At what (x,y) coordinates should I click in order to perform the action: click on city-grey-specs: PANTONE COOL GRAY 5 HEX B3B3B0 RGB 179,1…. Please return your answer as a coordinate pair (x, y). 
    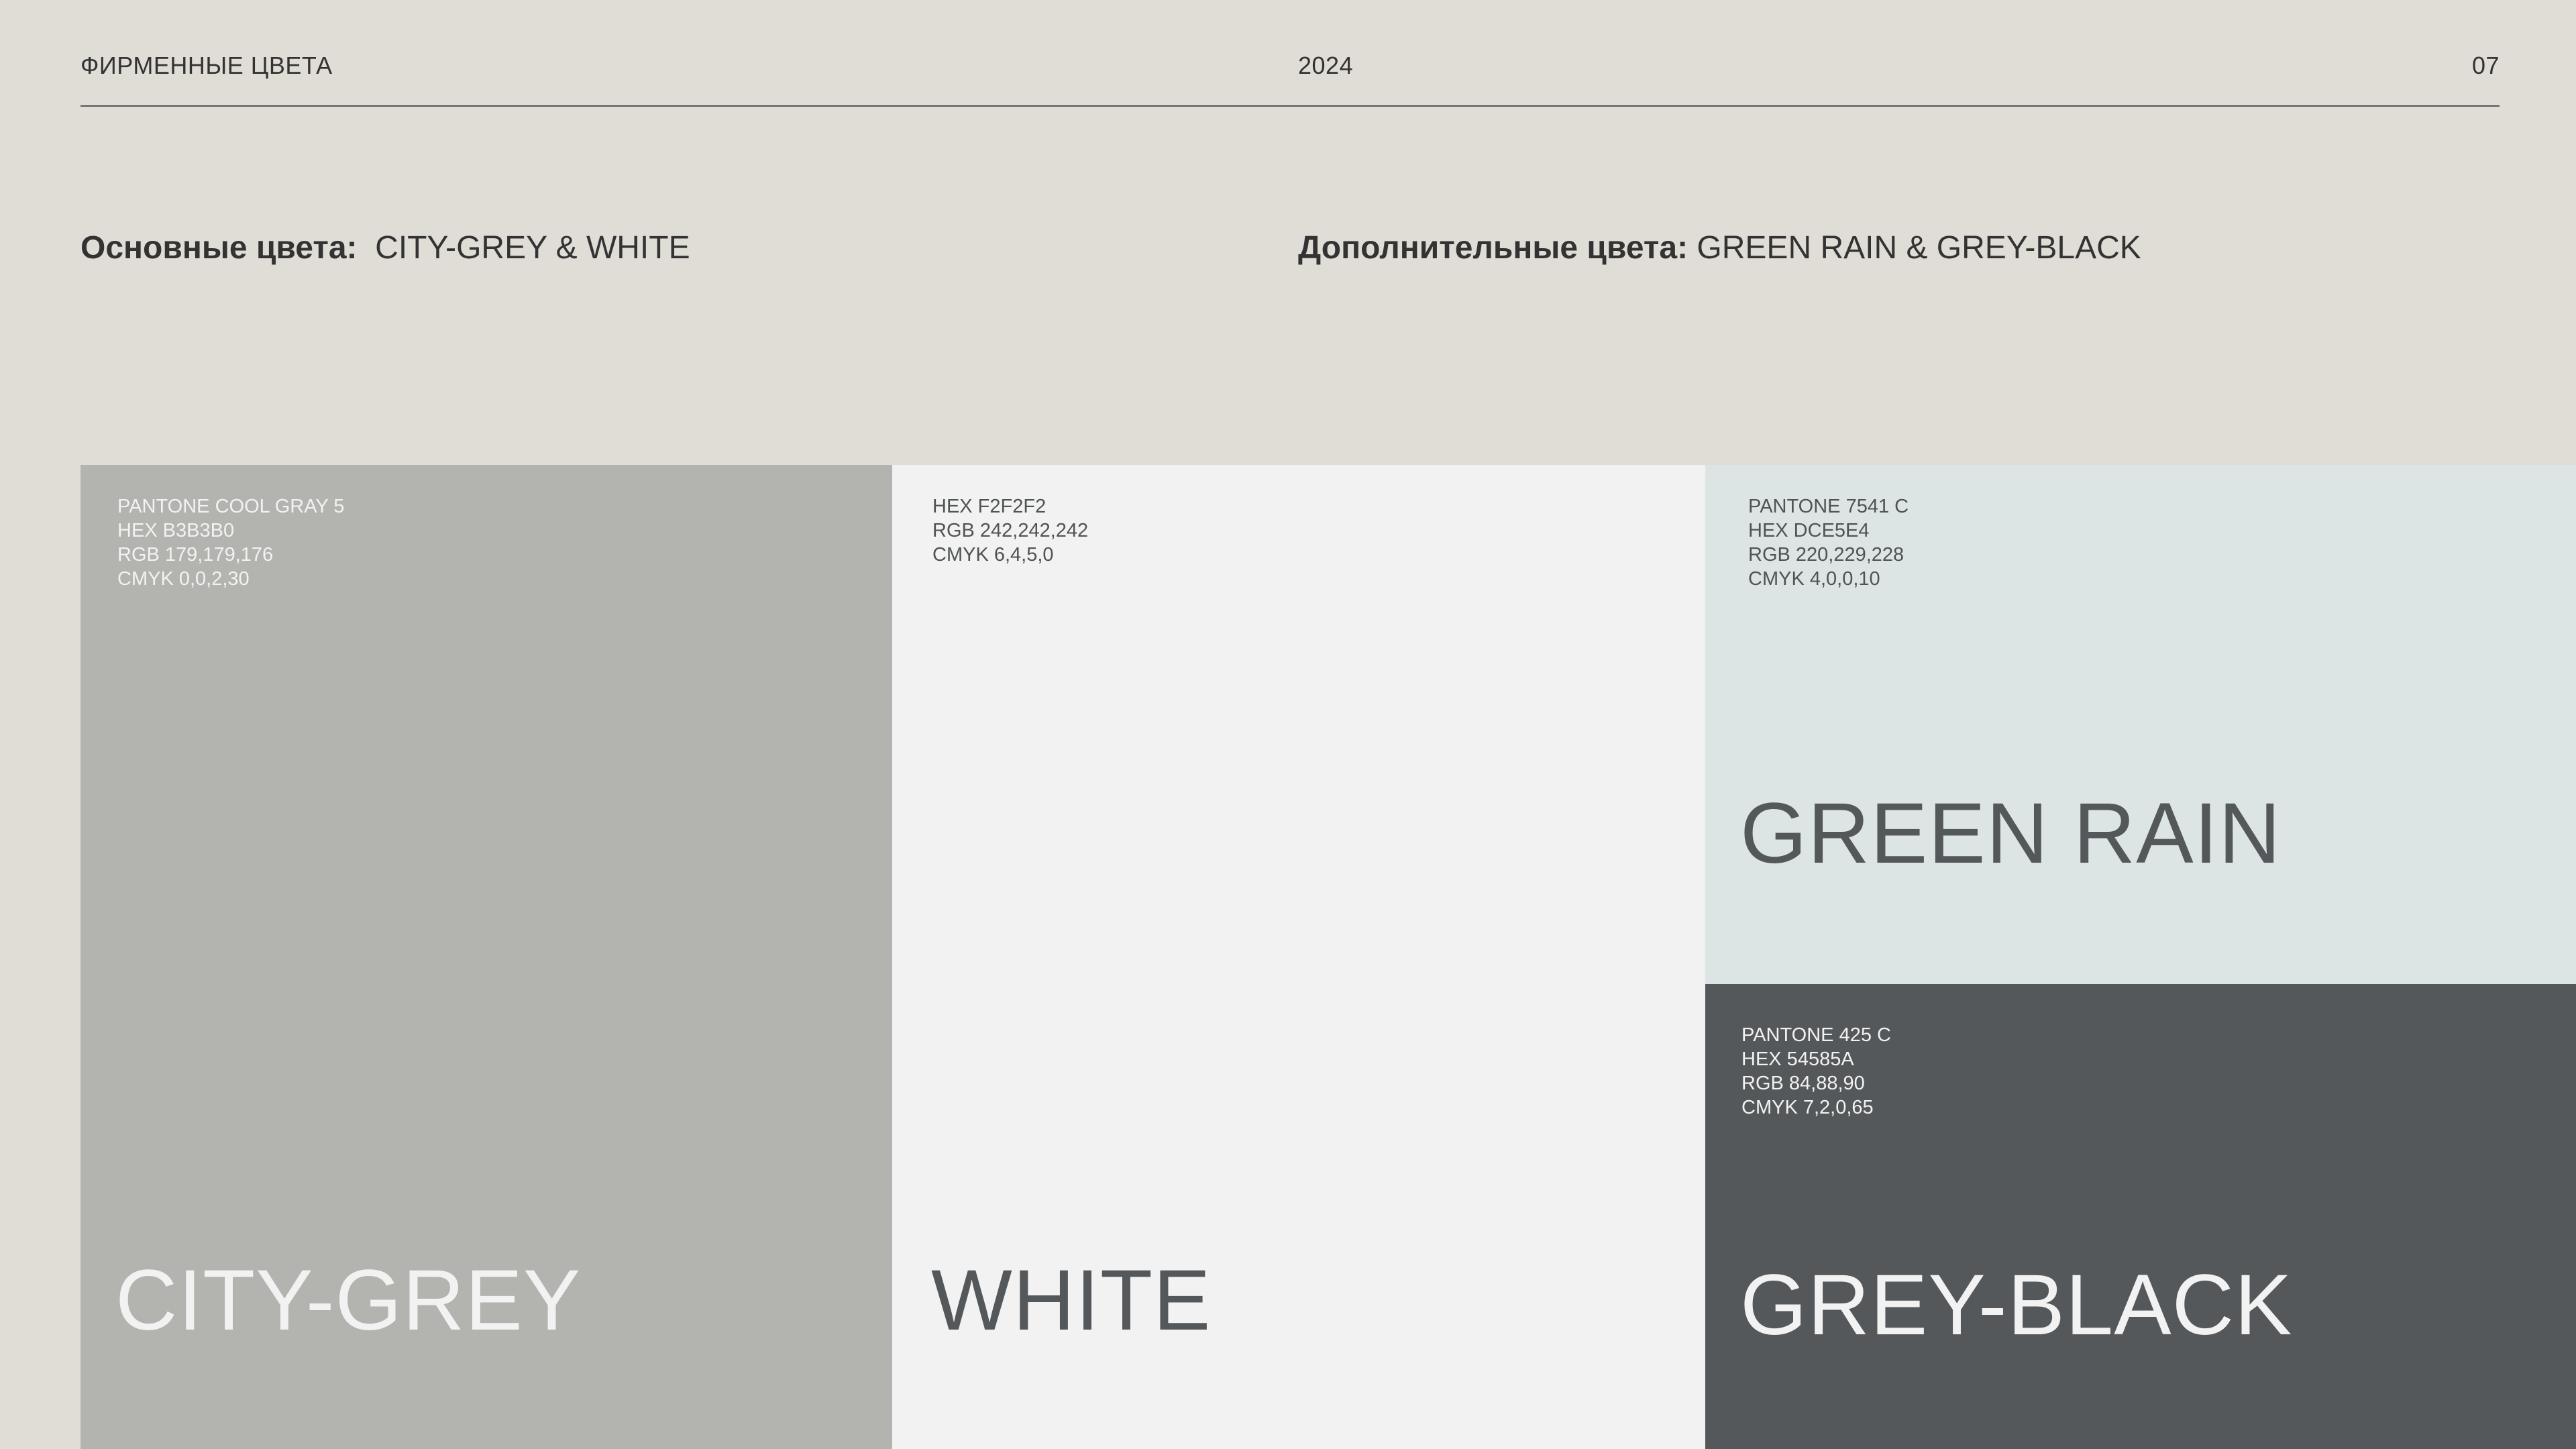
    Looking at the image, I should click on (230, 542).